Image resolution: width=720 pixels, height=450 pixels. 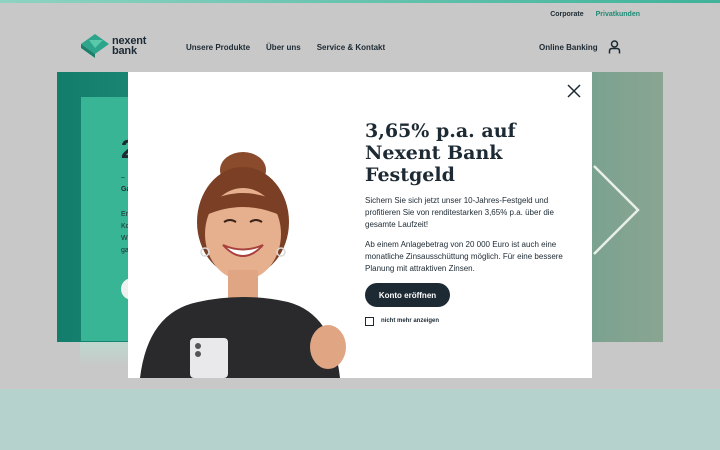 I want to click on user-icon, so click(x=614, y=47).